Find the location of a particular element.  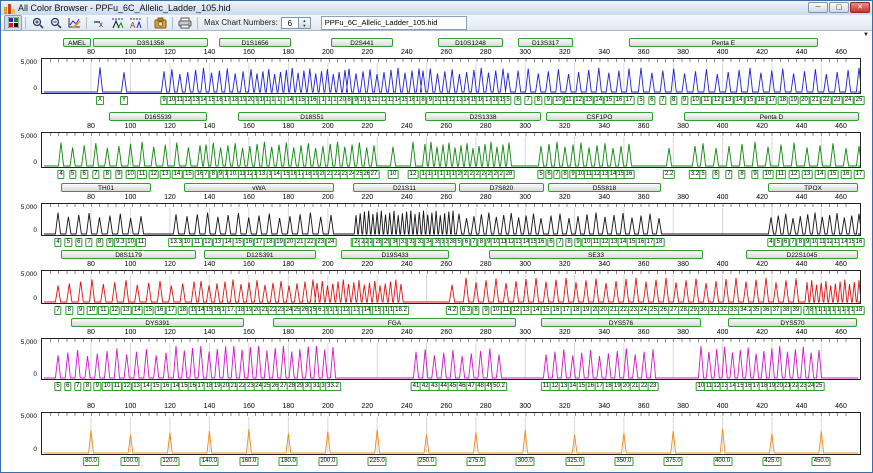

marker-header-d7s820: D7S820 is located at coordinates (501, 187).